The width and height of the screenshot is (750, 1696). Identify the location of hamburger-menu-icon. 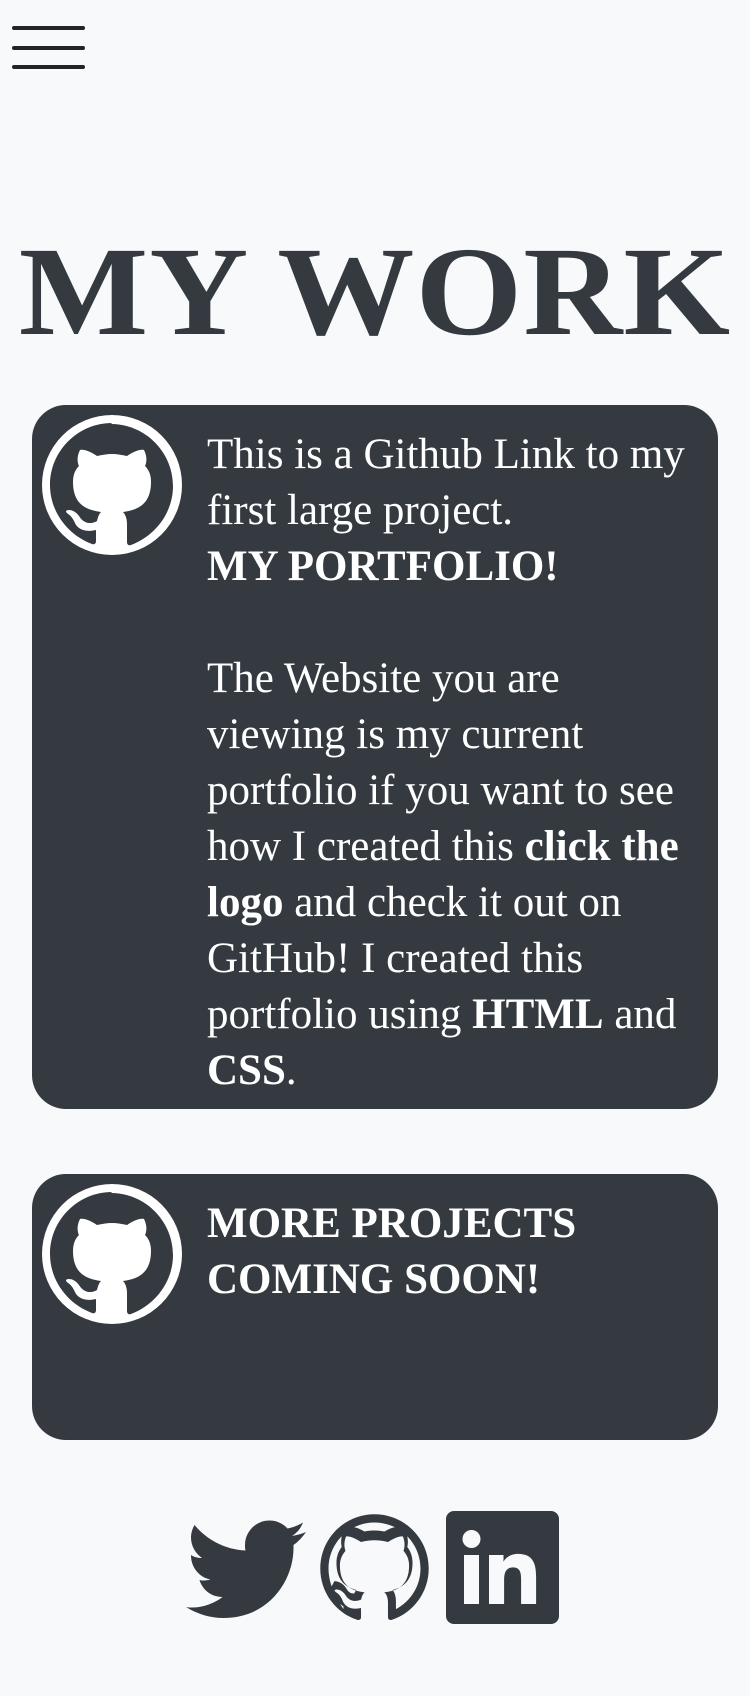
(48, 48).